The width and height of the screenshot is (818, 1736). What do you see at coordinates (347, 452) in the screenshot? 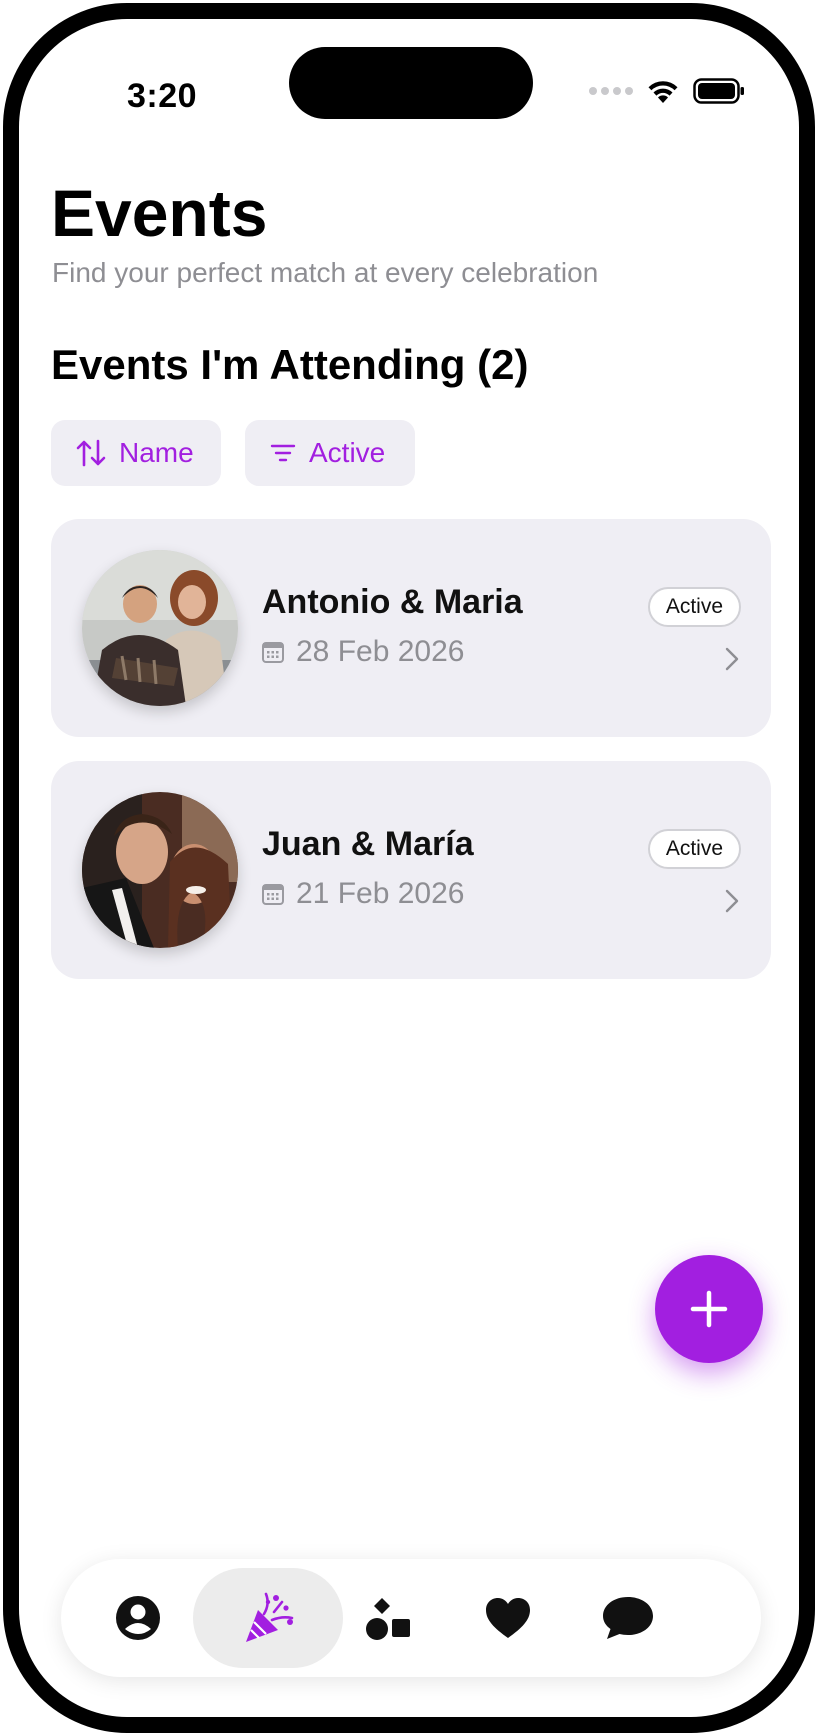
I see `filter-label: Active` at bounding box center [347, 452].